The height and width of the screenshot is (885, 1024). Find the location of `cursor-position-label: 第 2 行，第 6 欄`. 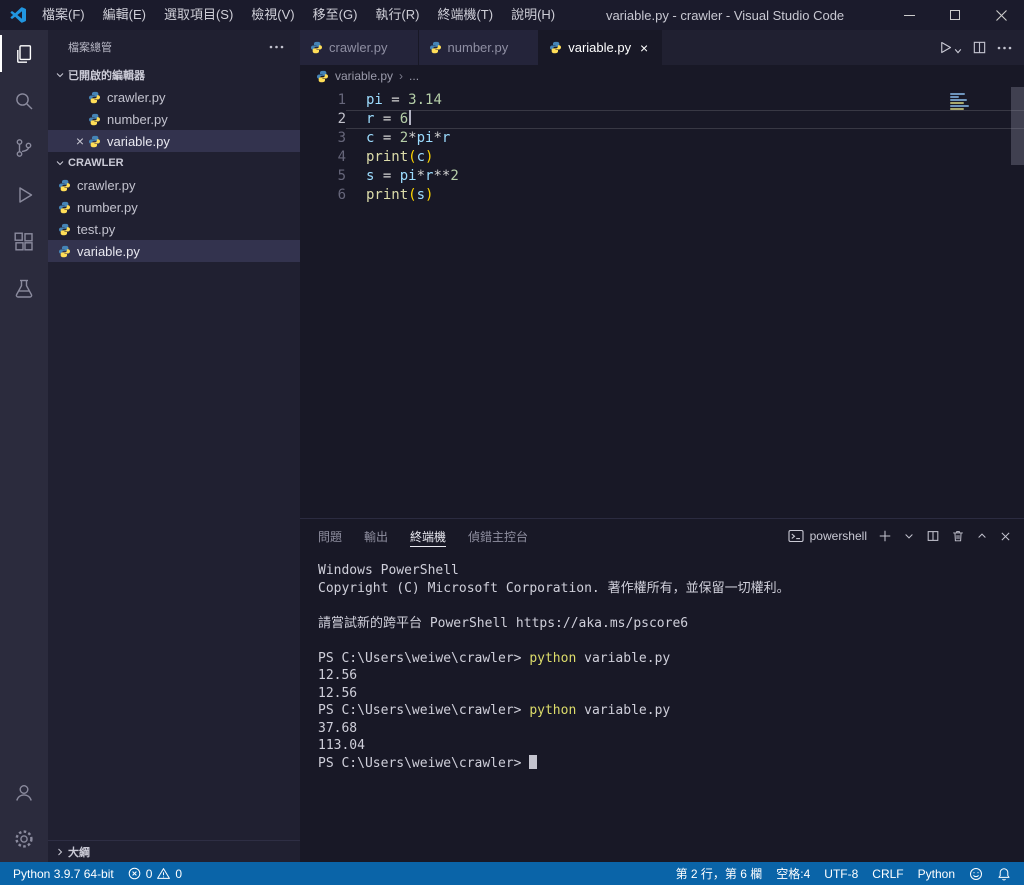

cursor-position-label: 第 2 行，第 6 欄 is located at coordinates (719, 874).